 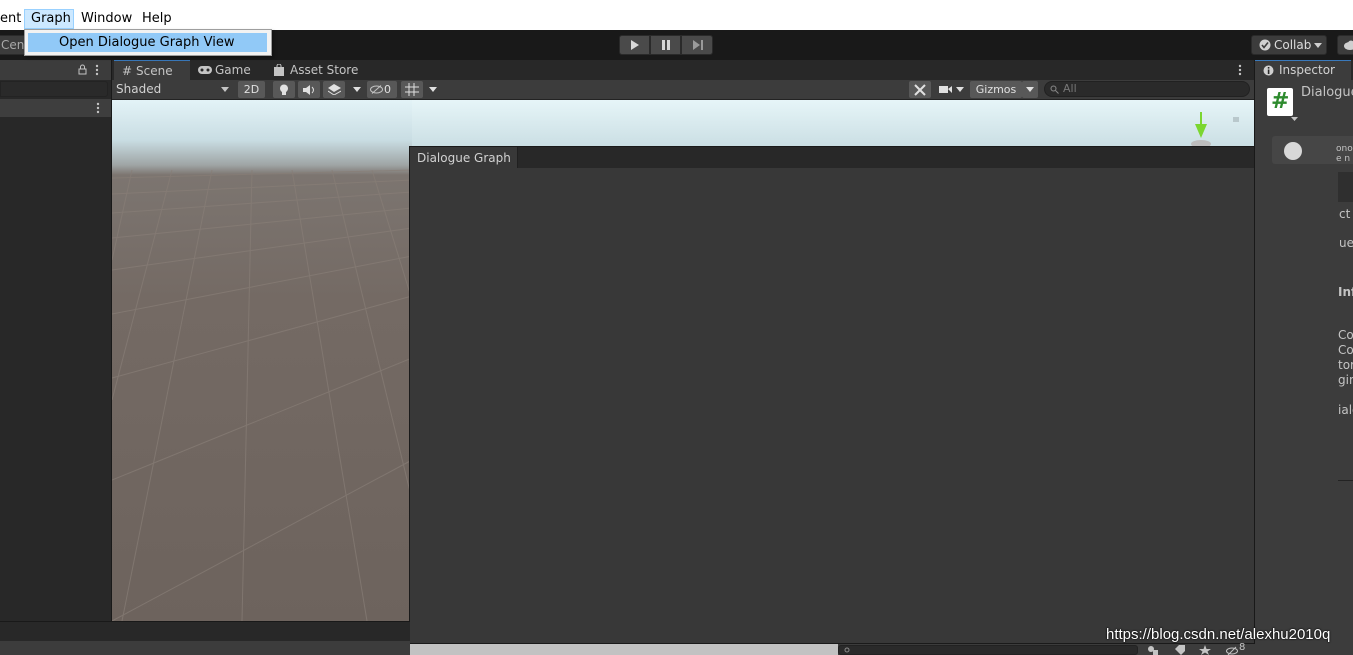 I want to click on tab-label: Game, so click(x=233, y=70).